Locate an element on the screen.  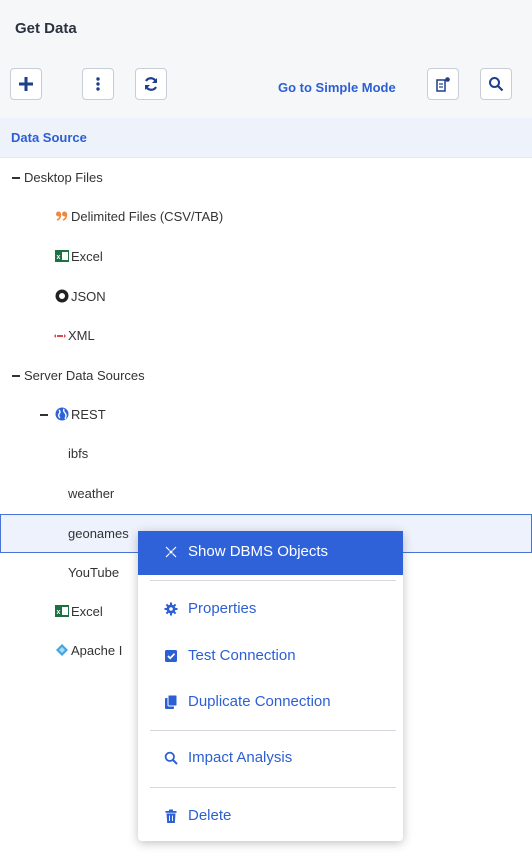
tree-label: XML is located at coordinates (81, 335).